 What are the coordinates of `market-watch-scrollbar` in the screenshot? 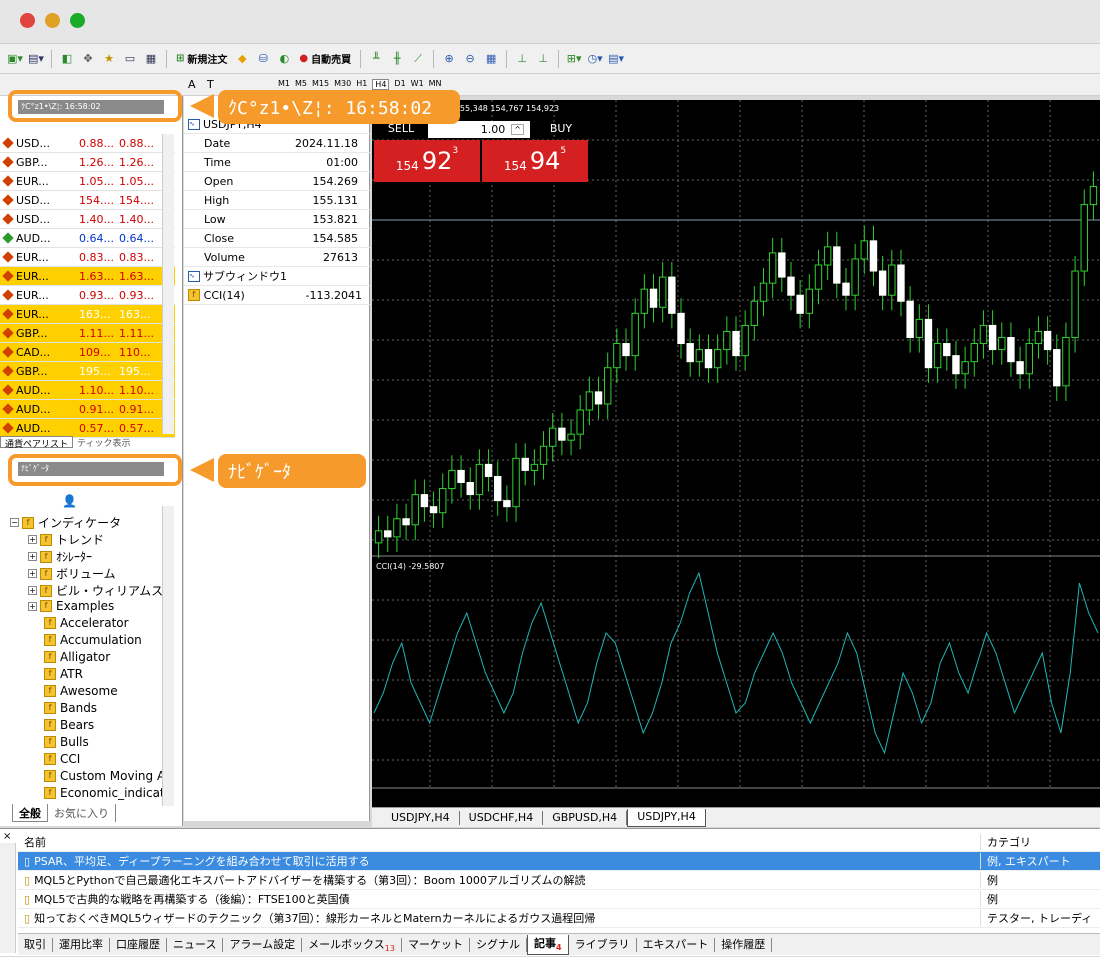 It's located at (168, 284).